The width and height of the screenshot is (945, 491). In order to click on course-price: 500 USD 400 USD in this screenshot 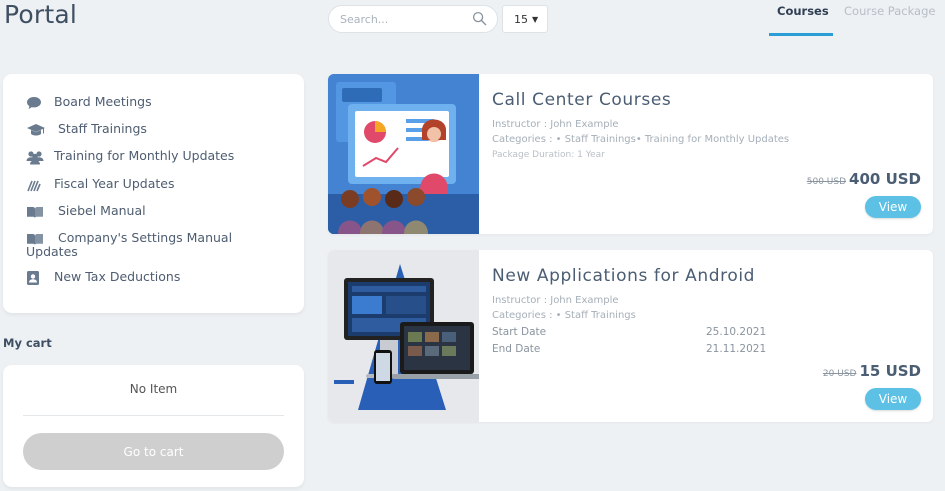, I will do `click(864, 179)`.